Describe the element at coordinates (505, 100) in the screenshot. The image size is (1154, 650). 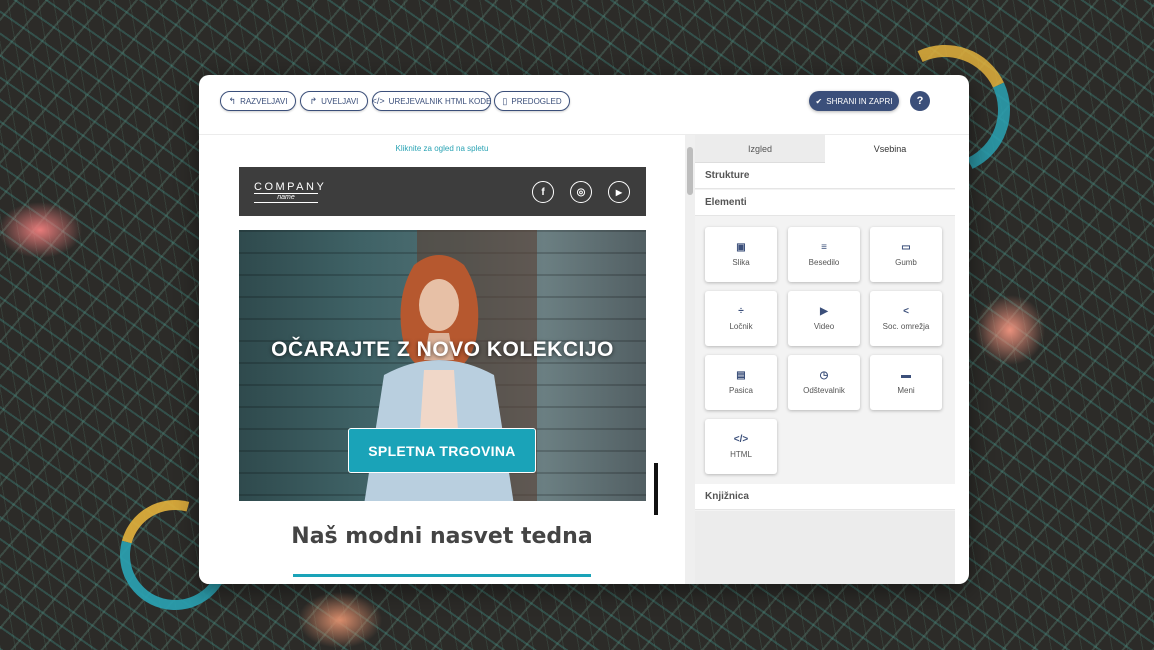
I see `mobile-icon: ▯` at that location.